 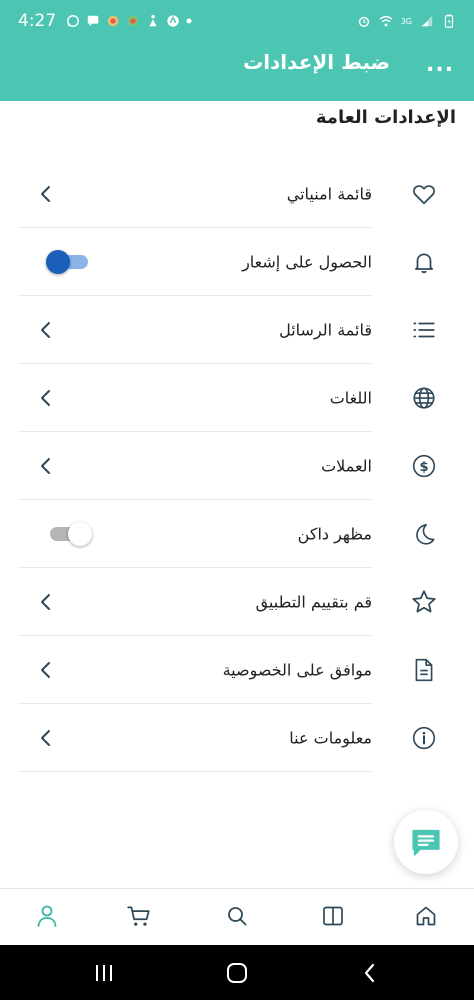 What do you see at coordinates (424, 534) in the screenshot?
I see `moon-icon` at bounding box center [424, 534].